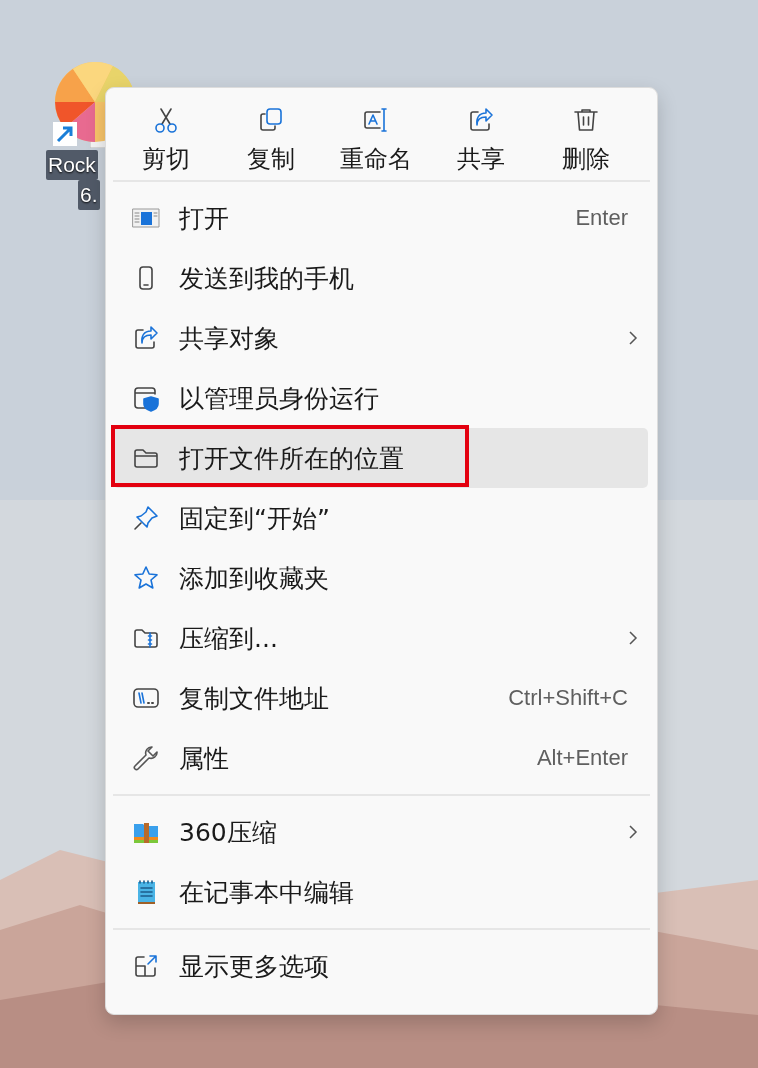 This screenshot has width=758, height=1068. What do you see at coordinates (146, 338) in the screenshot?
I see `share-icon` at bounding box center [146, 338].